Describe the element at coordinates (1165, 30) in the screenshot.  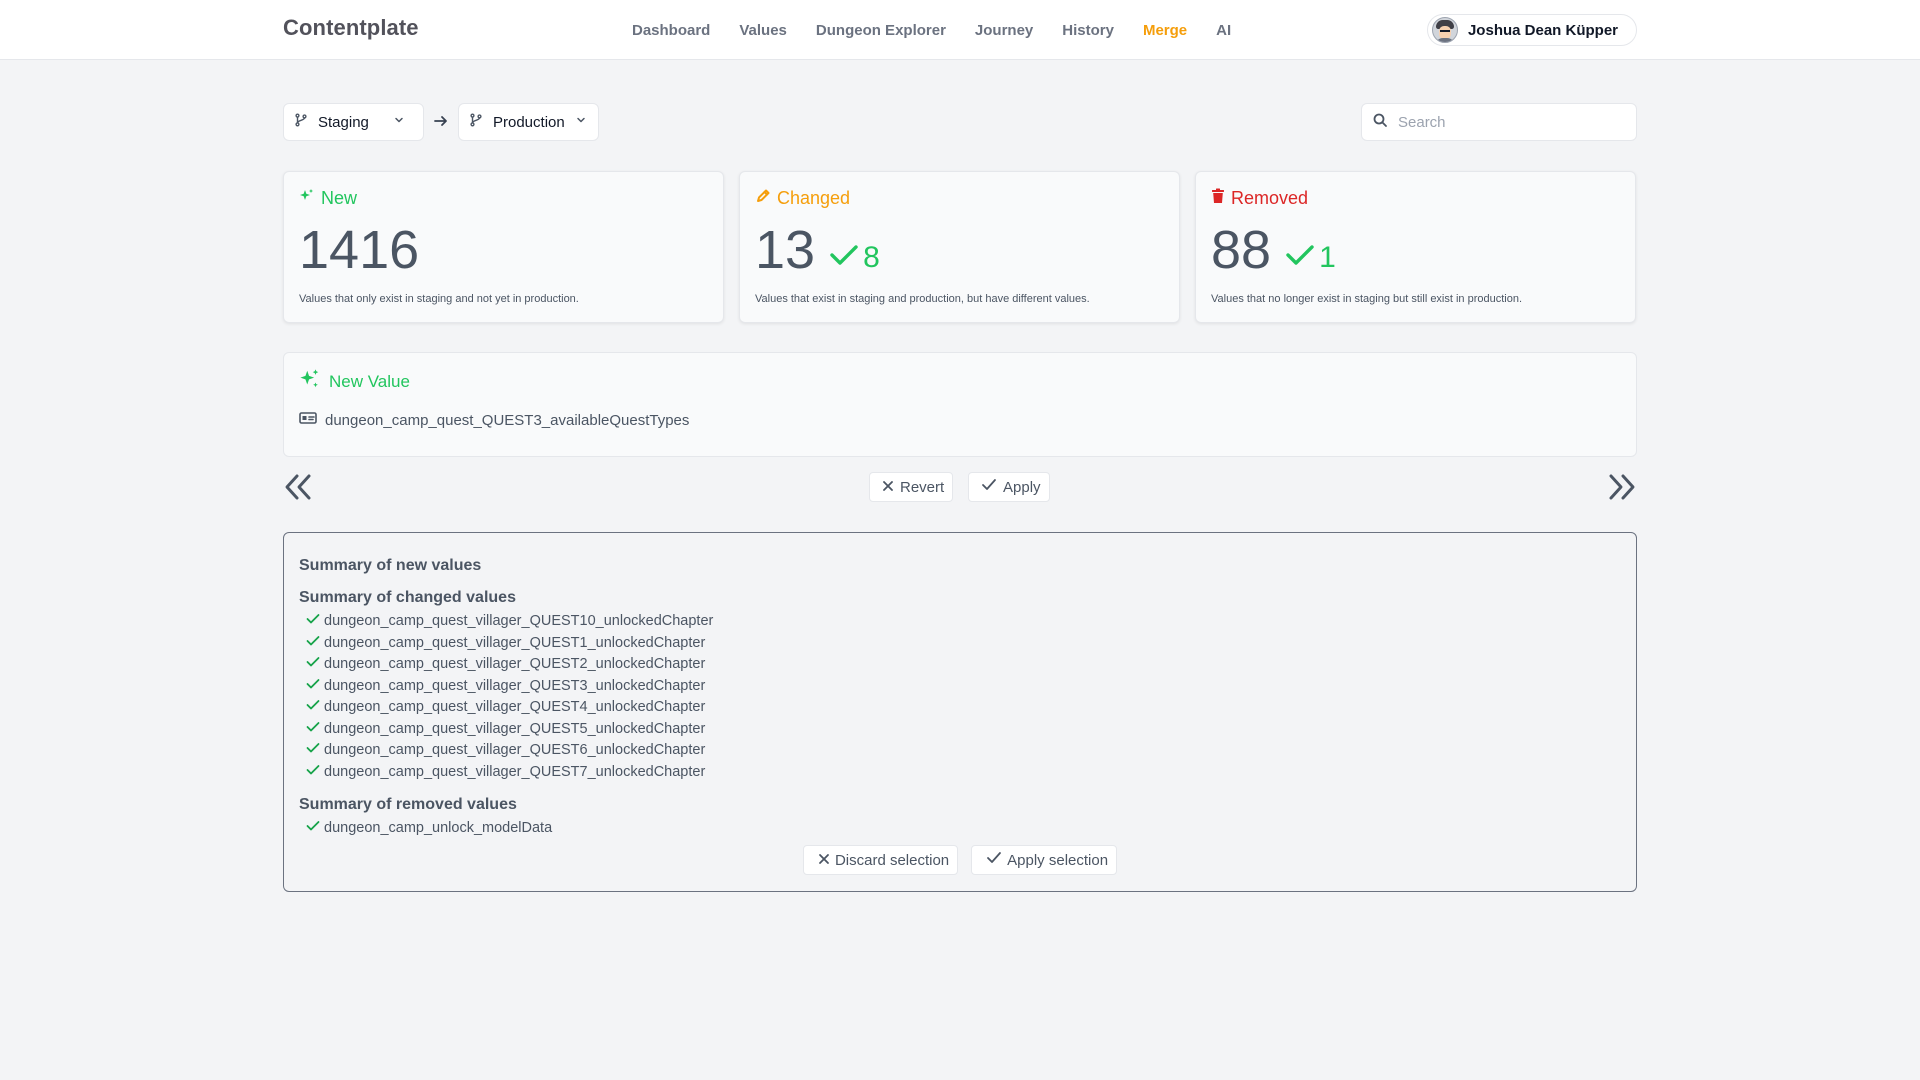
I see `nav-merge: Merge` at that location.